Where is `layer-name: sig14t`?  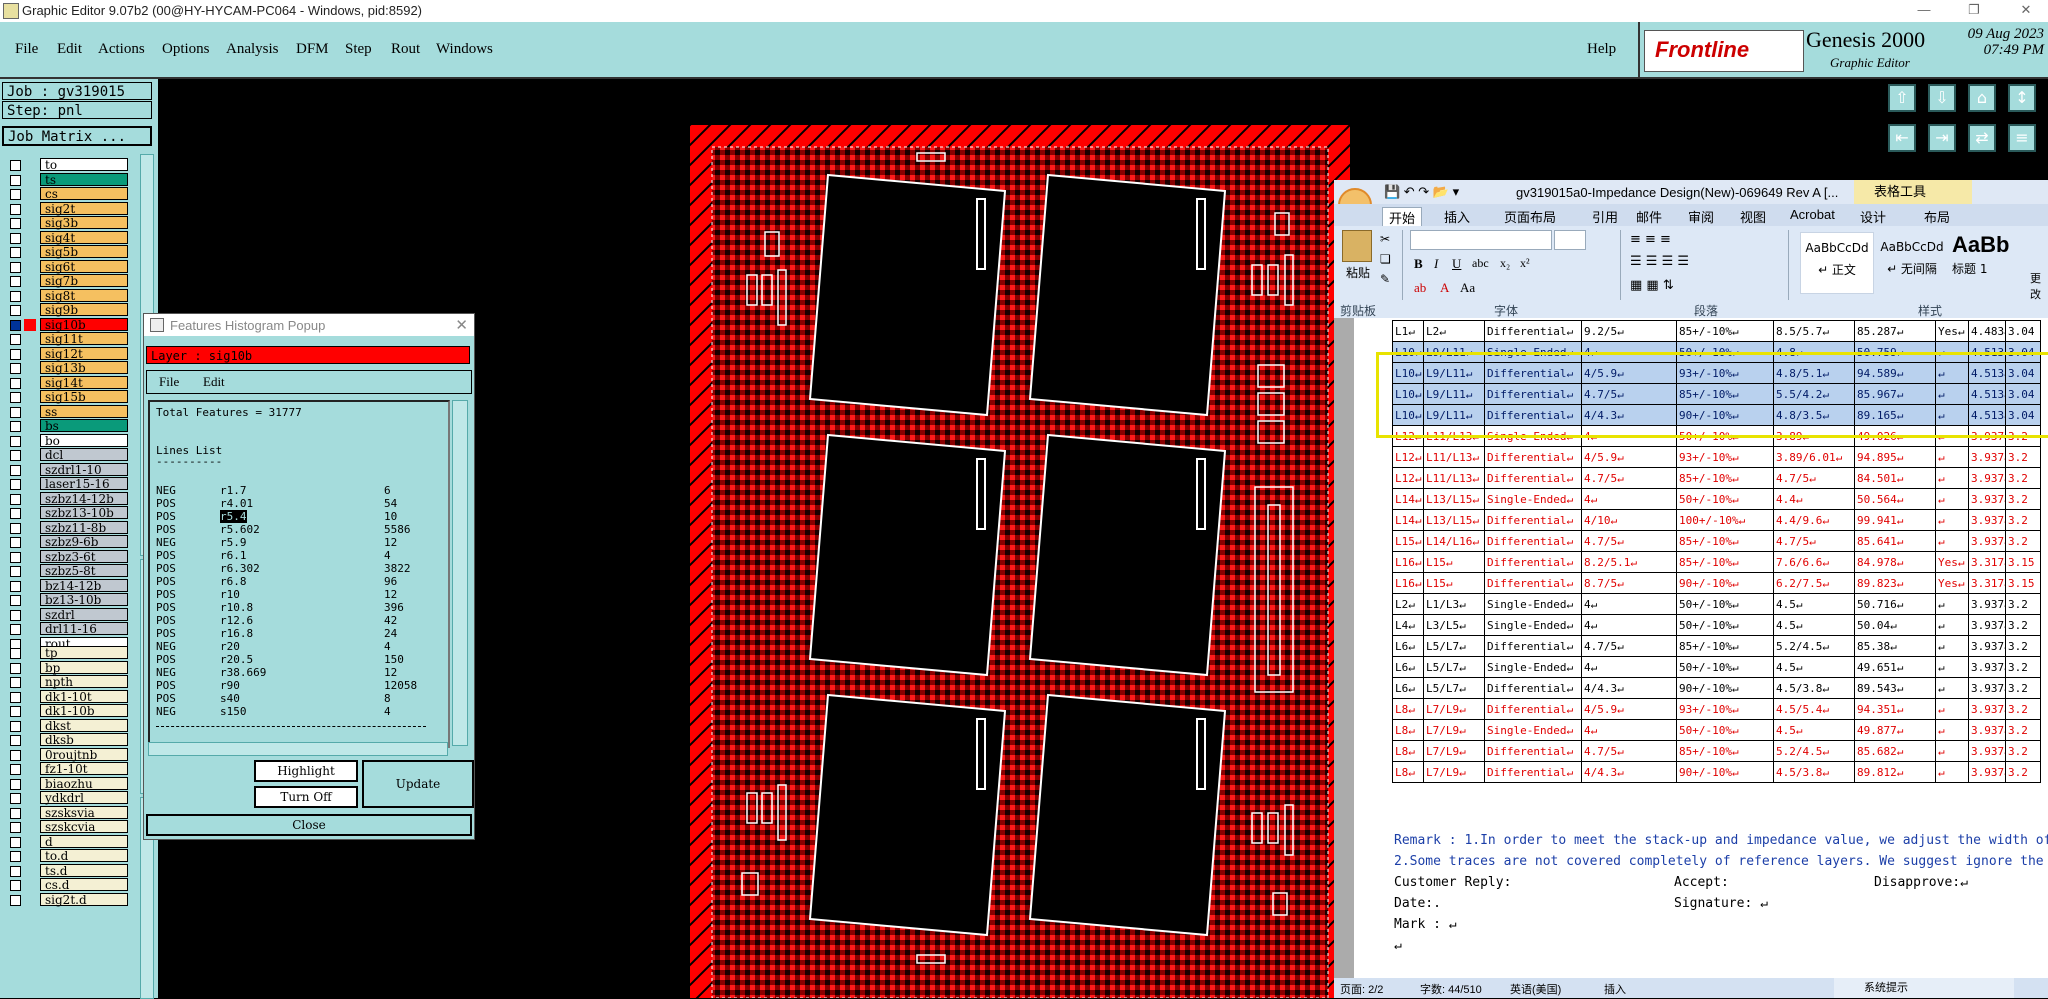 layer-name: sig14t is located at coordinates (84, 382).